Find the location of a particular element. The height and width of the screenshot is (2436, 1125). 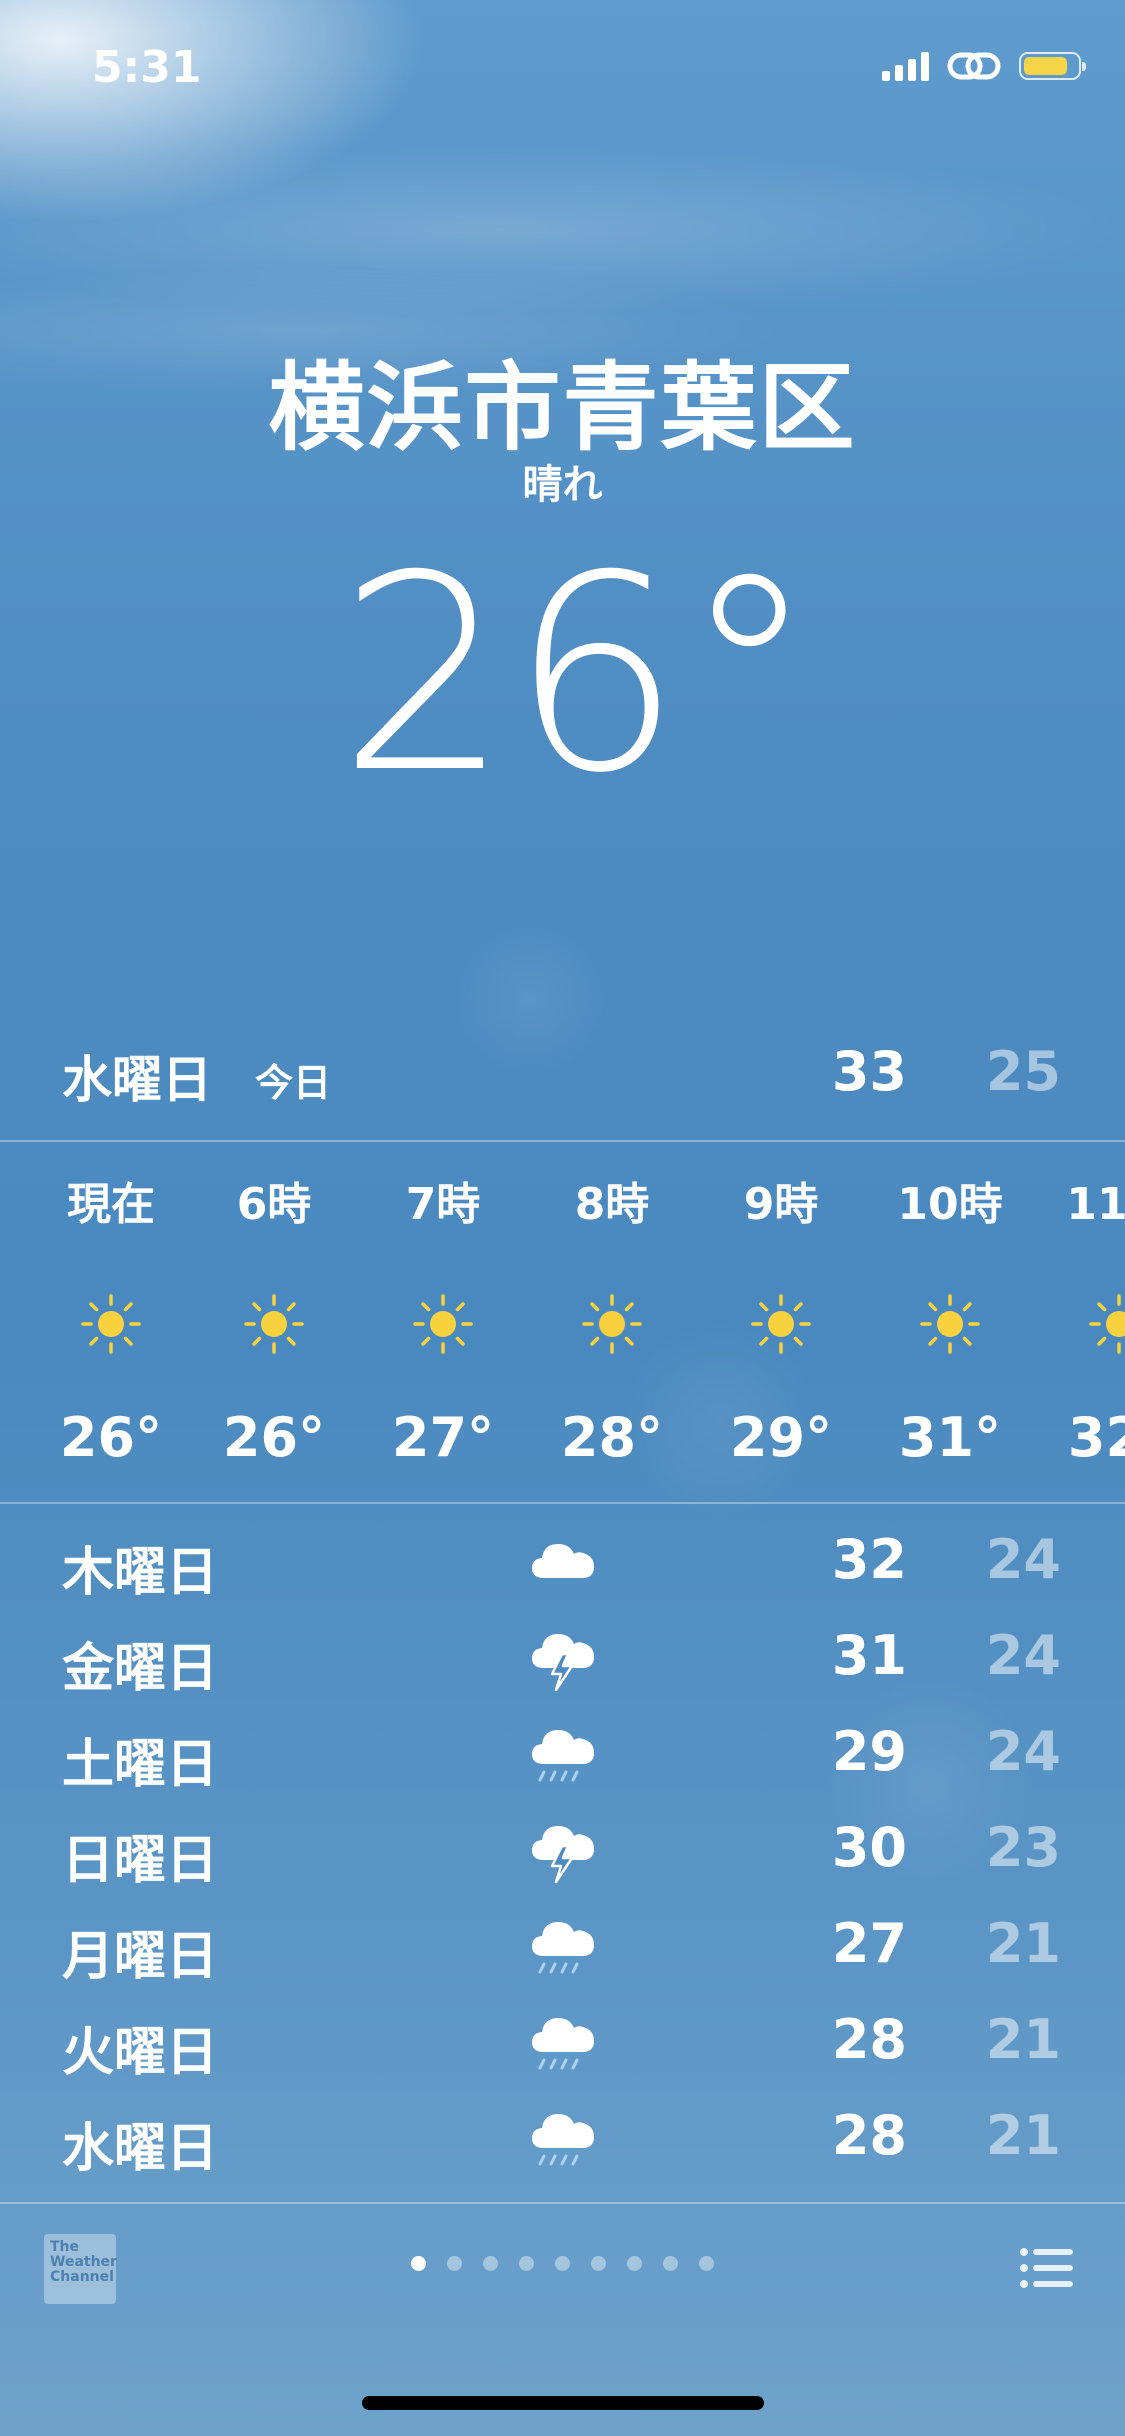

hour-time: 現在 is located at coordinates (111, 1204).